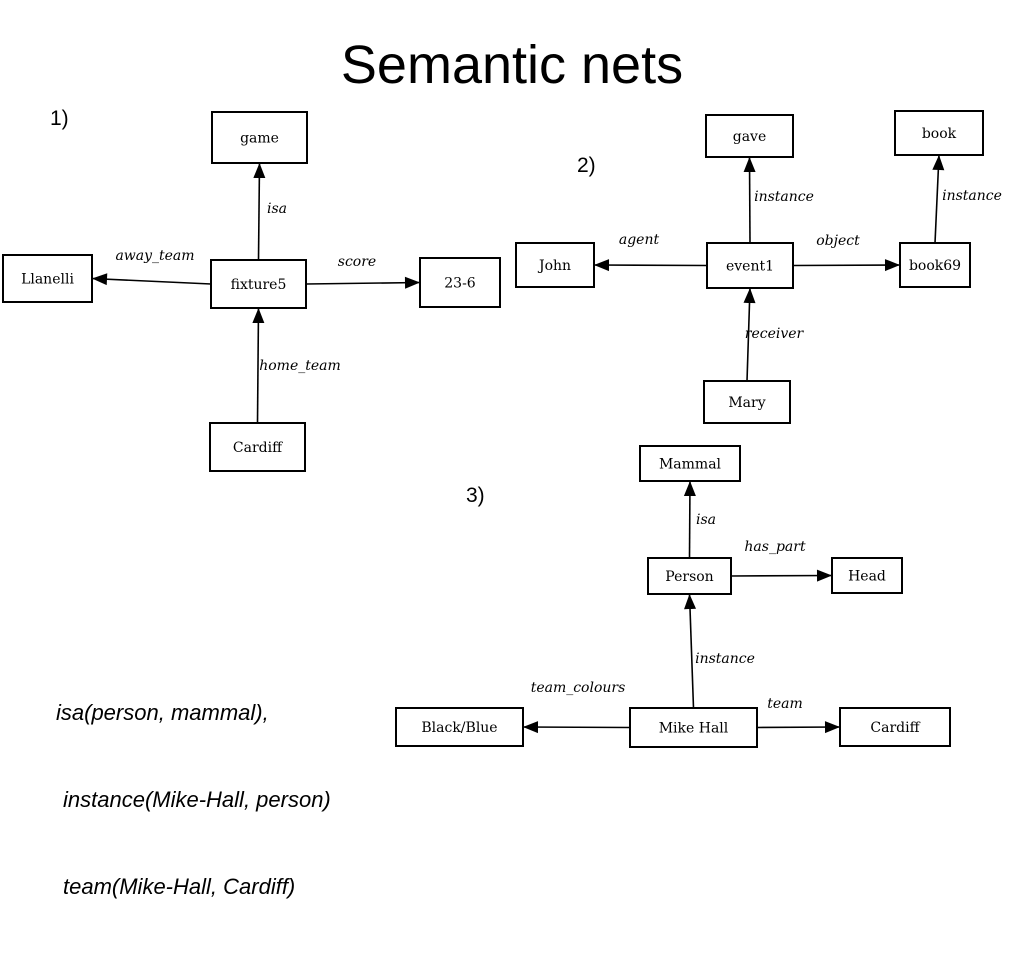  I want to click on edge-label-agent: agent, so click(639, 240).